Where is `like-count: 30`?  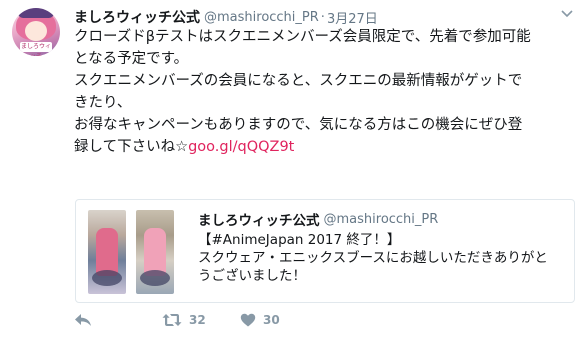
like-count: 30 is located at coordinates (271, 320).